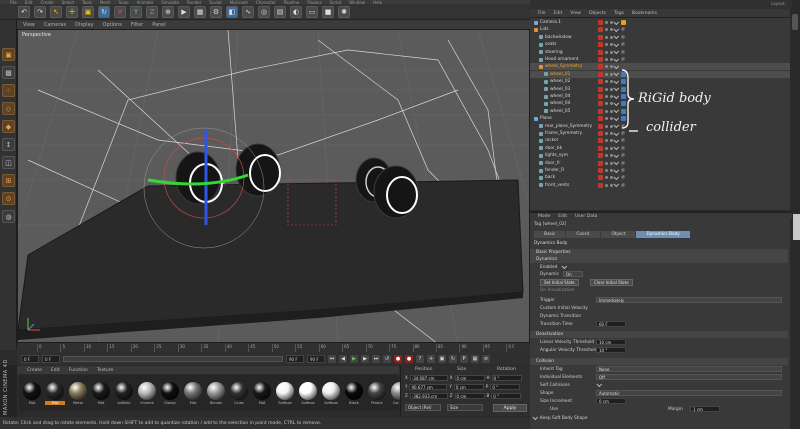 The image size is (800, 429). Describe the element at coordinates (387, 359) in the screenshot. I see `loop-icon: ↺` at that location.